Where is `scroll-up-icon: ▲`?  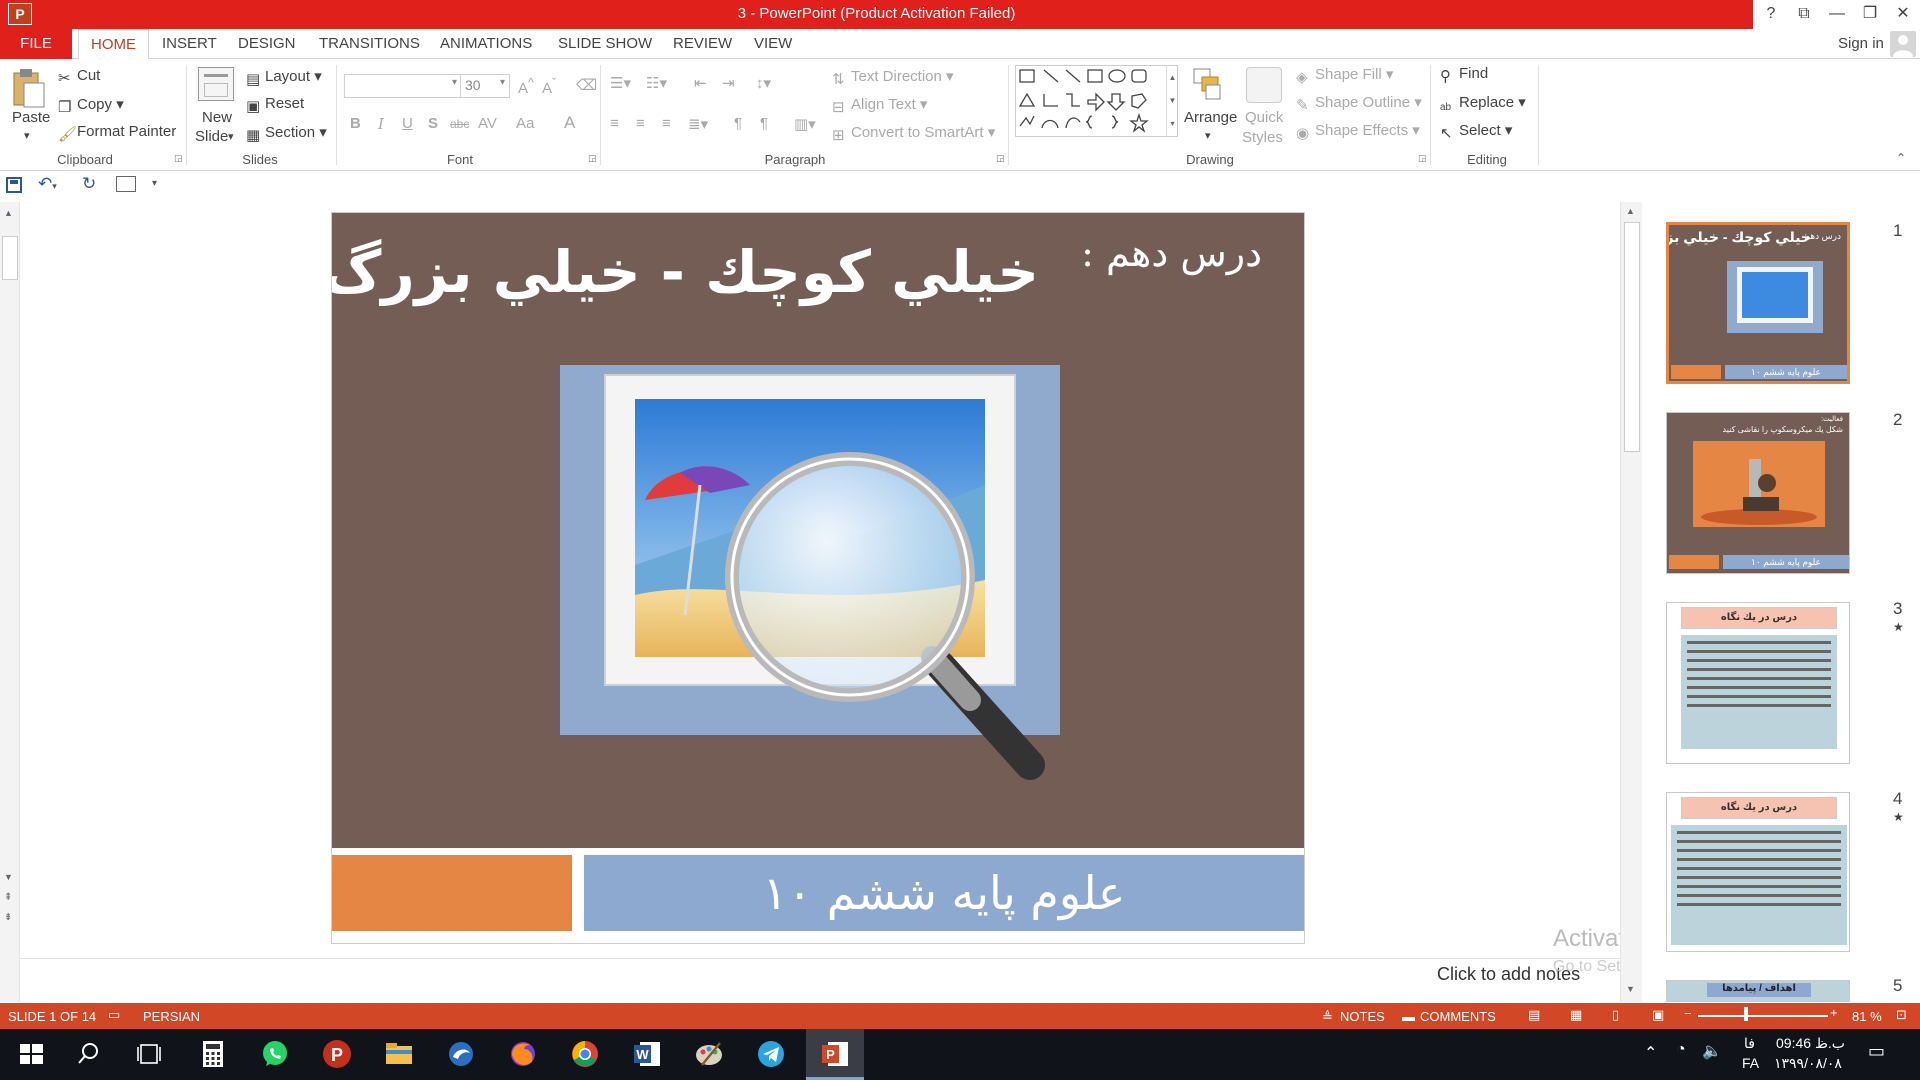 scroll-up-icon: ▲ is located at coordinates (8, 213).